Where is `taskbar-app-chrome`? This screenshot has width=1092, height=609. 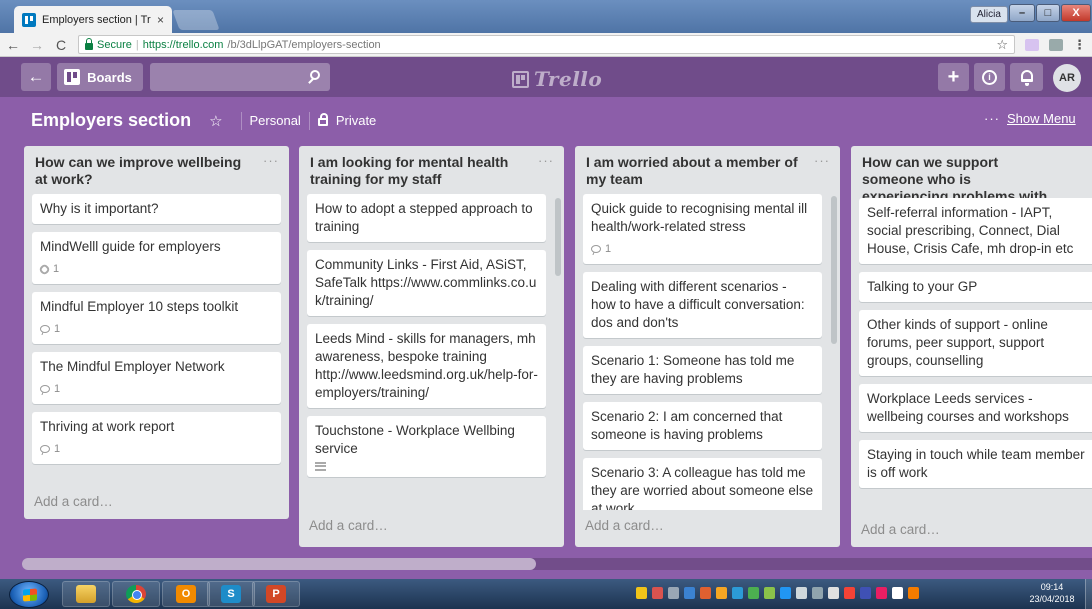 taskbar-app-chrome is located at coordinates (136, 594).